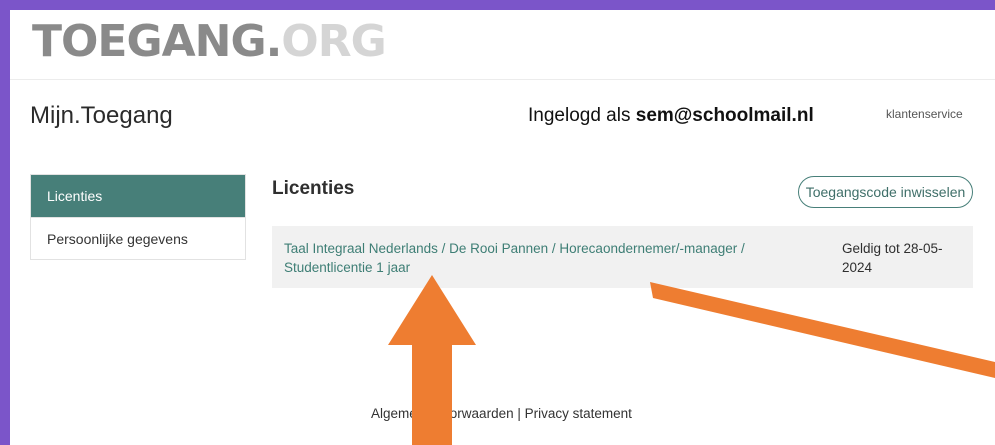  Describe the element at coordinates (902, 258) in the screenshot. I see `license-validity: Geldig tot 28-05- 2024` at that location.